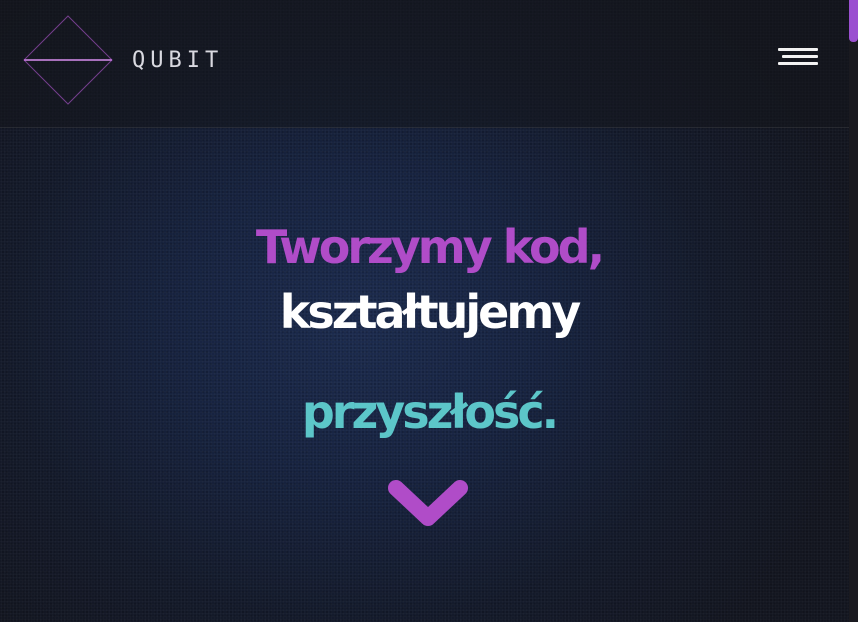  Describe the element at coordinates (122, 60) in the screenshot. I see `logo-link: QUBIT` at that location.